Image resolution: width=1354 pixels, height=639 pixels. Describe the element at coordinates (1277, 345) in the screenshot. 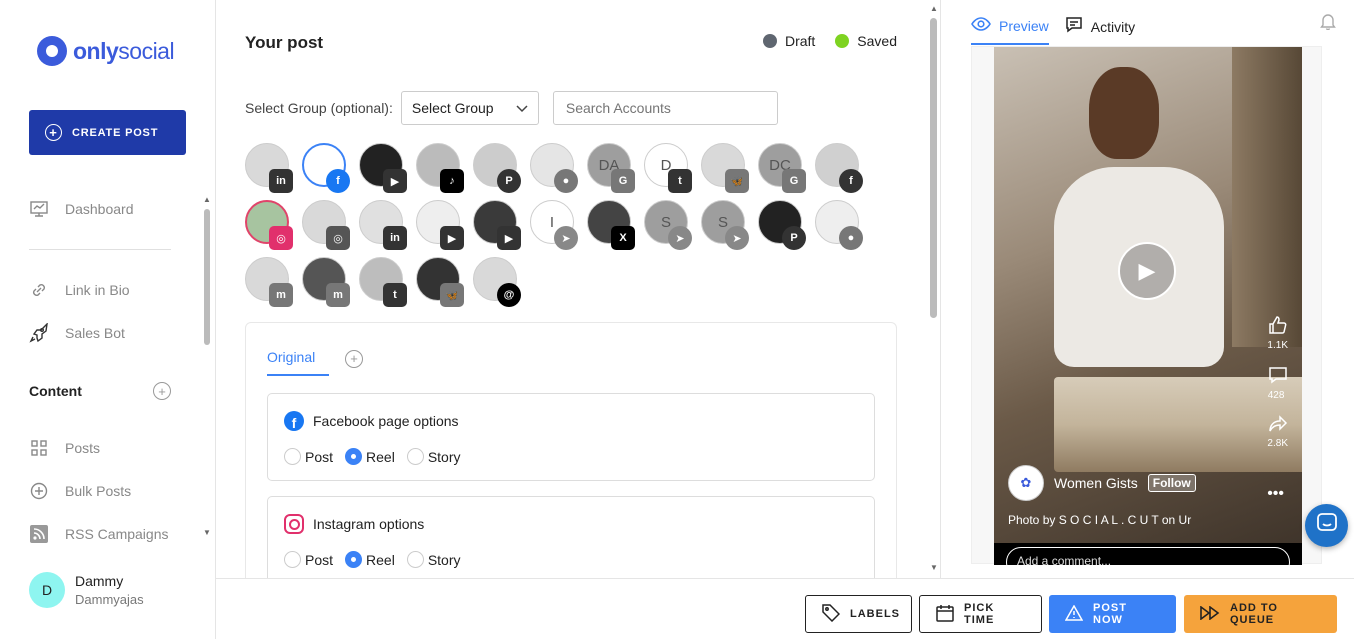

I see `like-count: 1.1K` at that location.